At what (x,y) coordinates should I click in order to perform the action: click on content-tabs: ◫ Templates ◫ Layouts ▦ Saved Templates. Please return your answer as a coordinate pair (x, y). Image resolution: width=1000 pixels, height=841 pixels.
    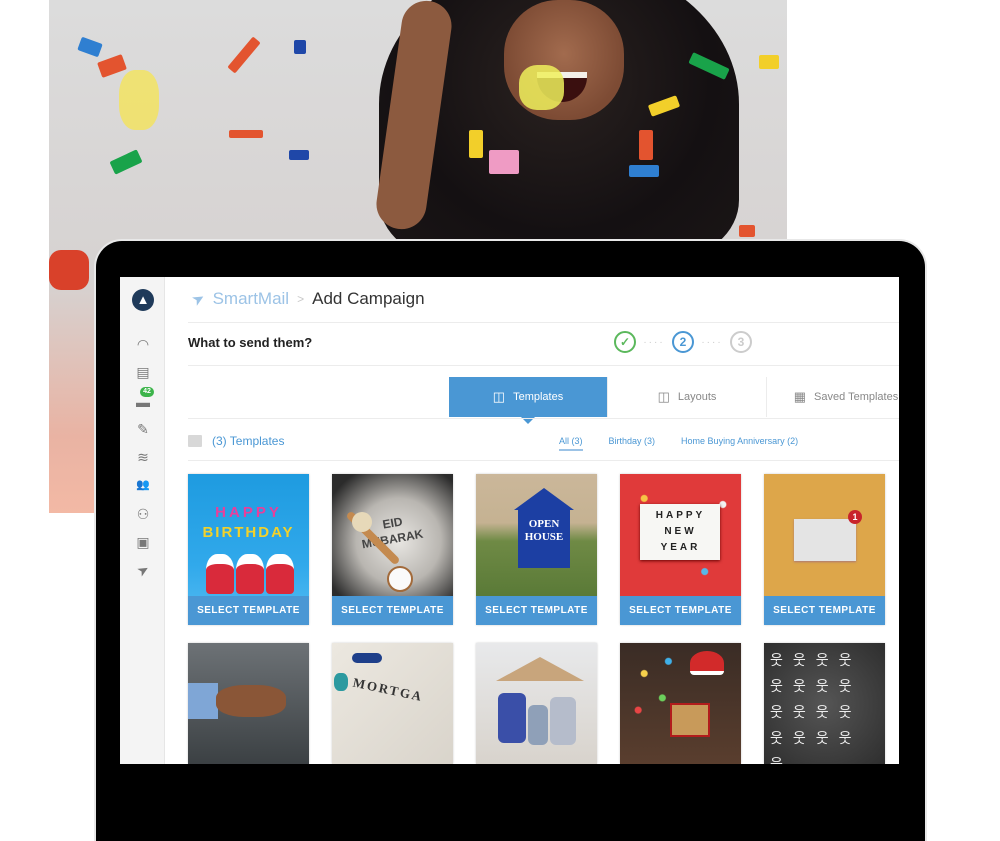
    Looking at the image, I should click on (674, 400).